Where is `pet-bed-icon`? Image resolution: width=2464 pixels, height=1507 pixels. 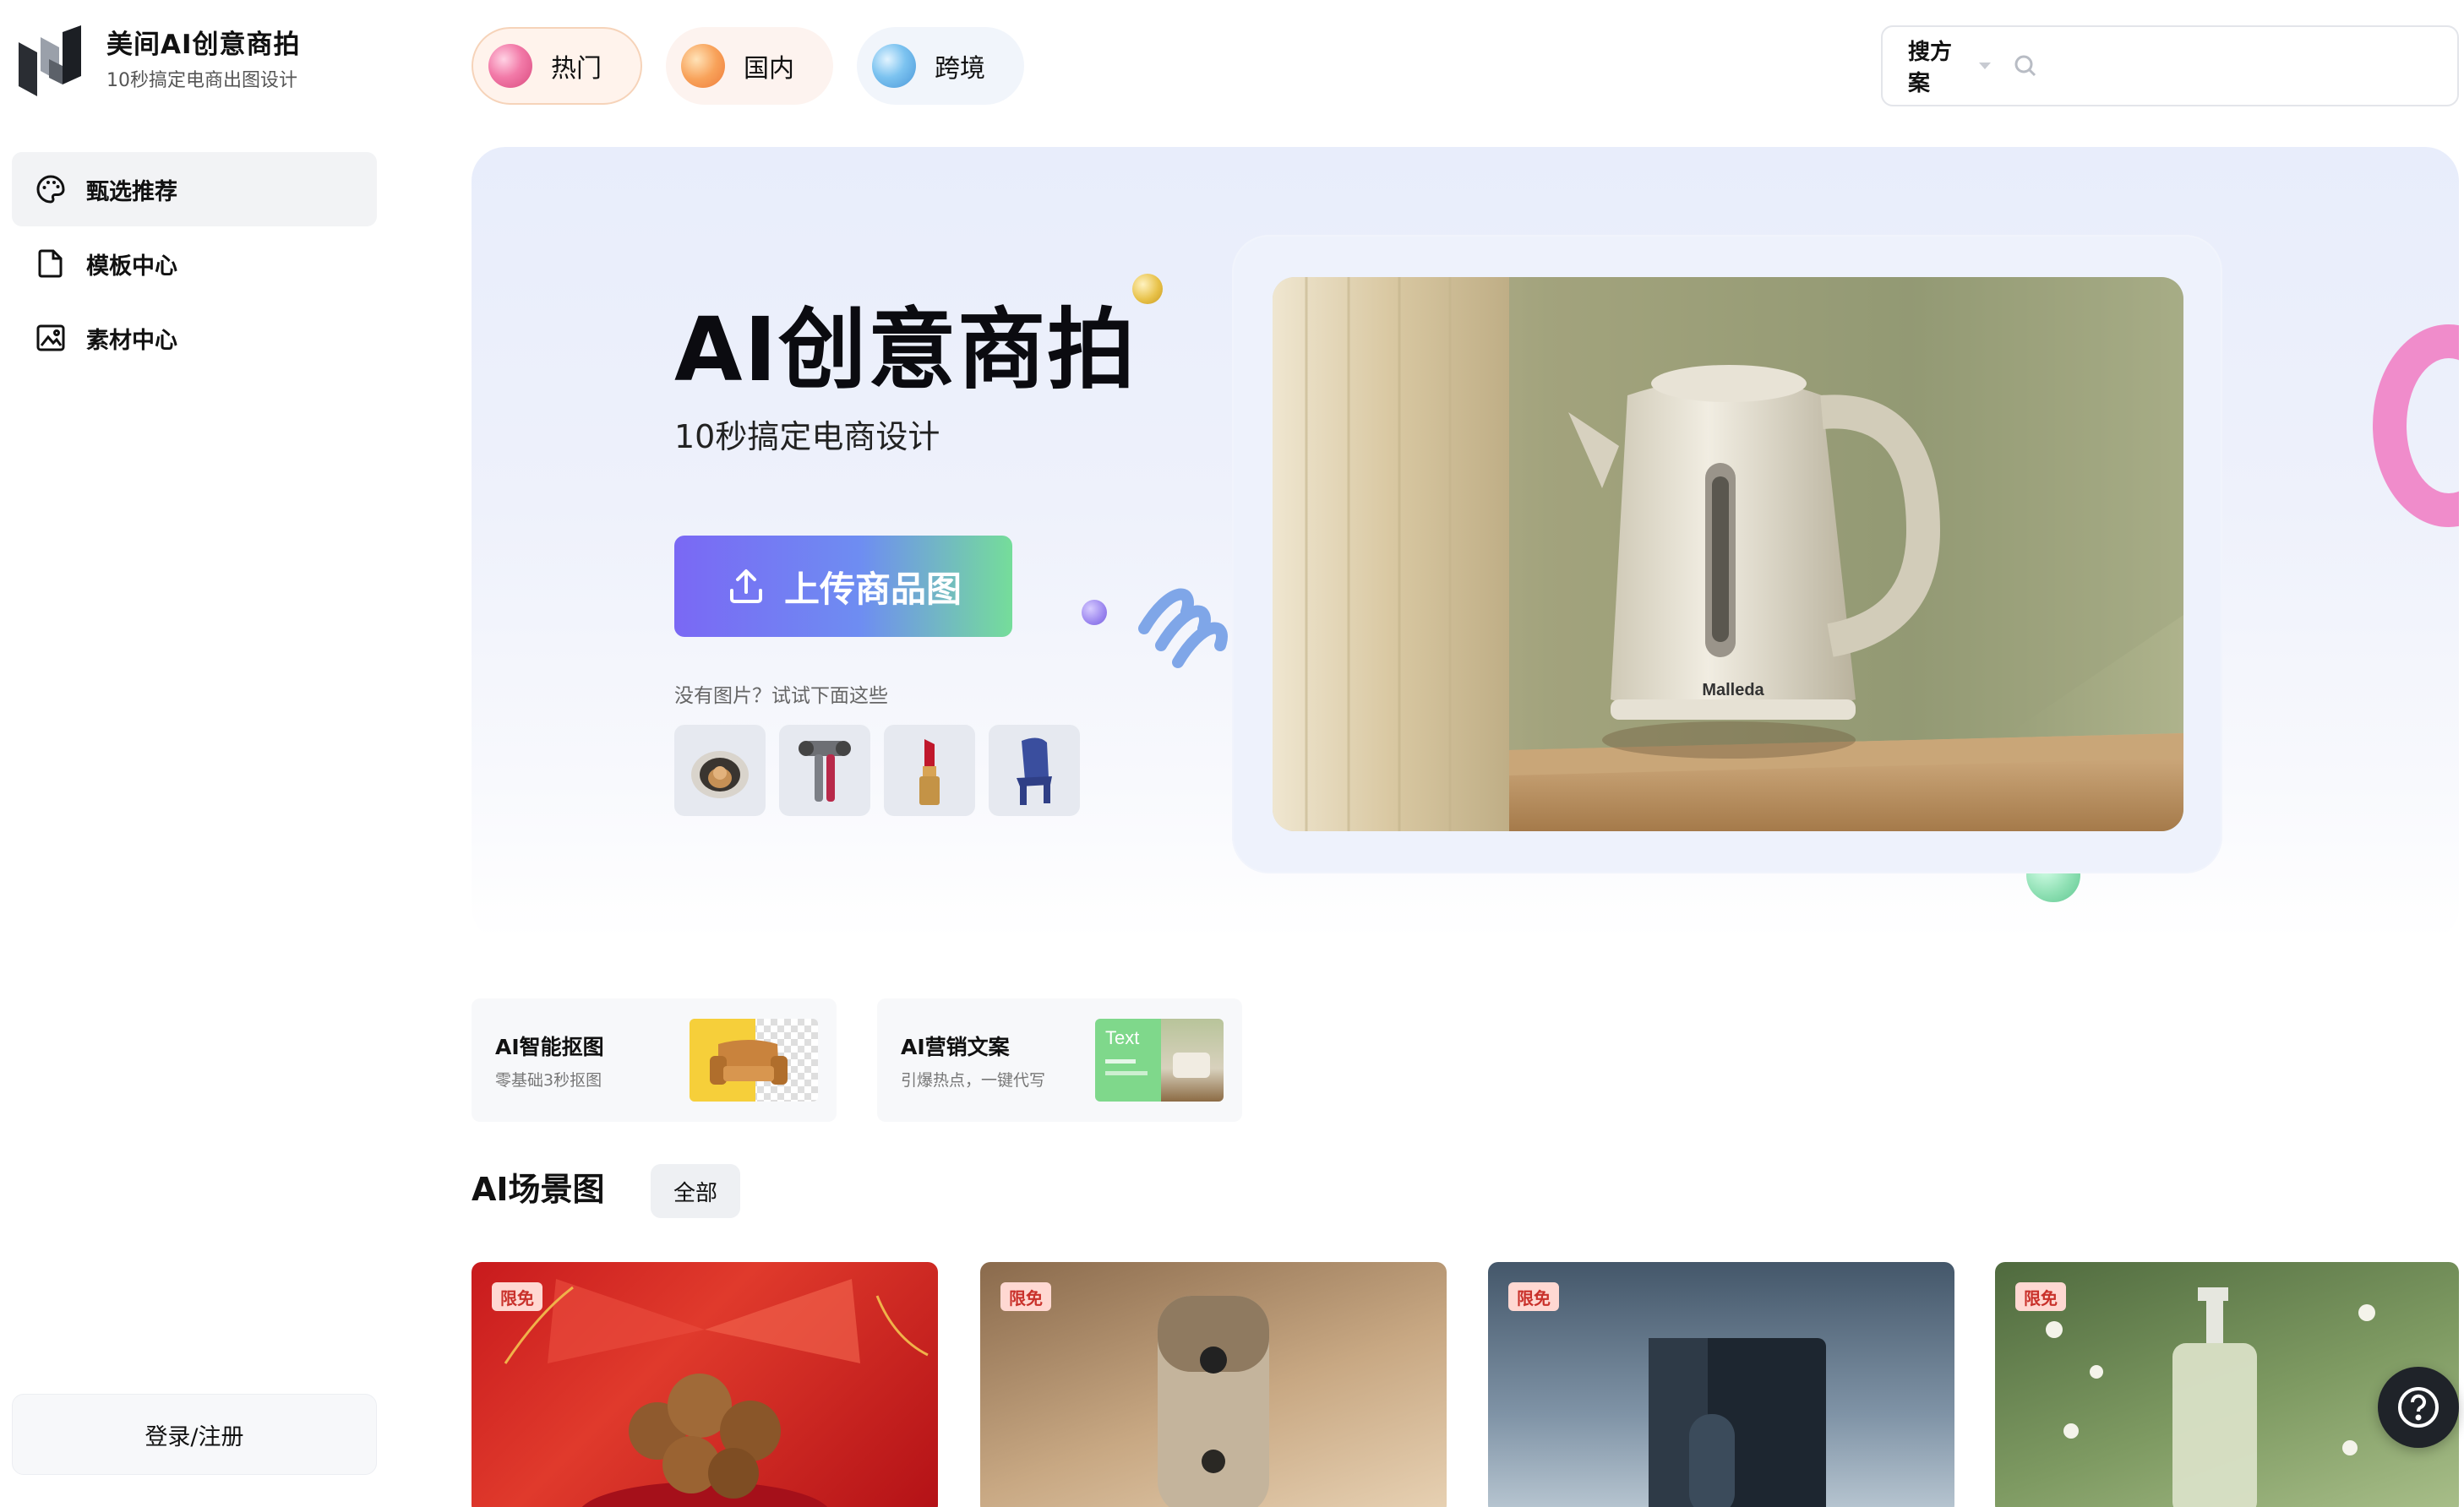
pet-bed-icon is located at coordinates (720, 774).